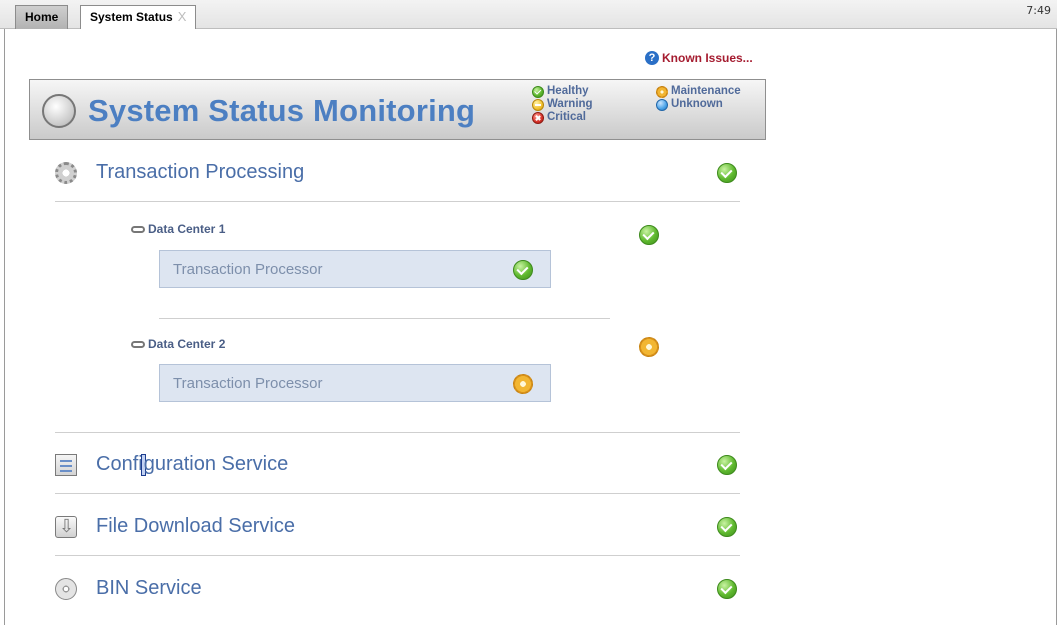 The image size is (1057, 625). I want to click on checklist-icon, so click(66, 465).